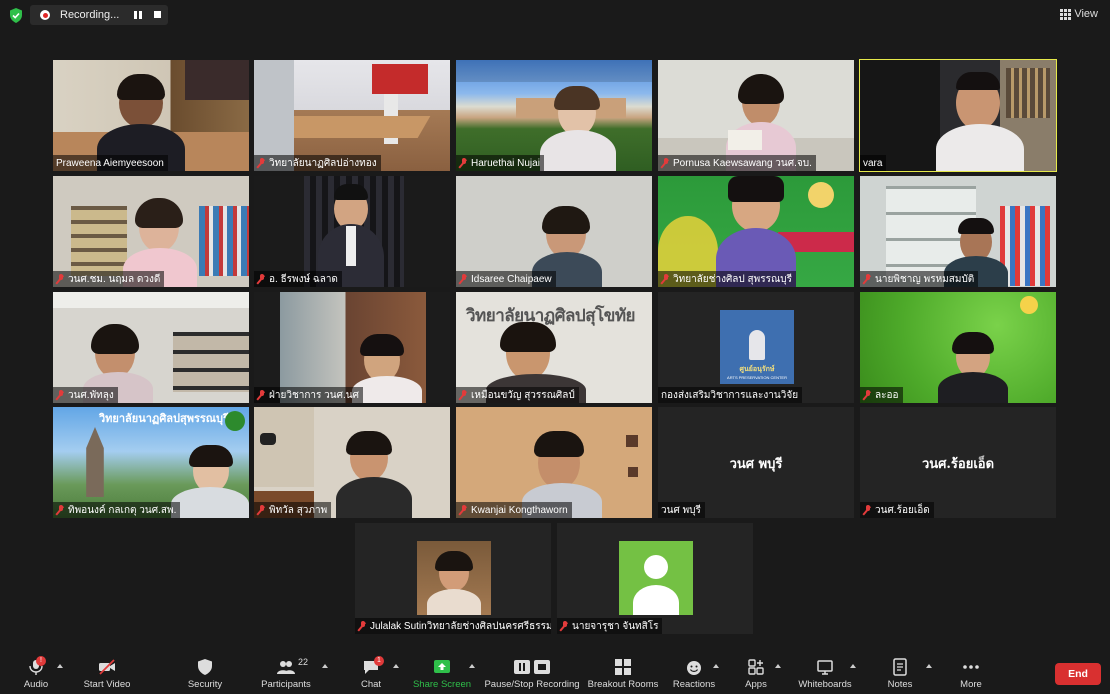  I want to click on pause-stop-recording-icon, so click(532, 667).